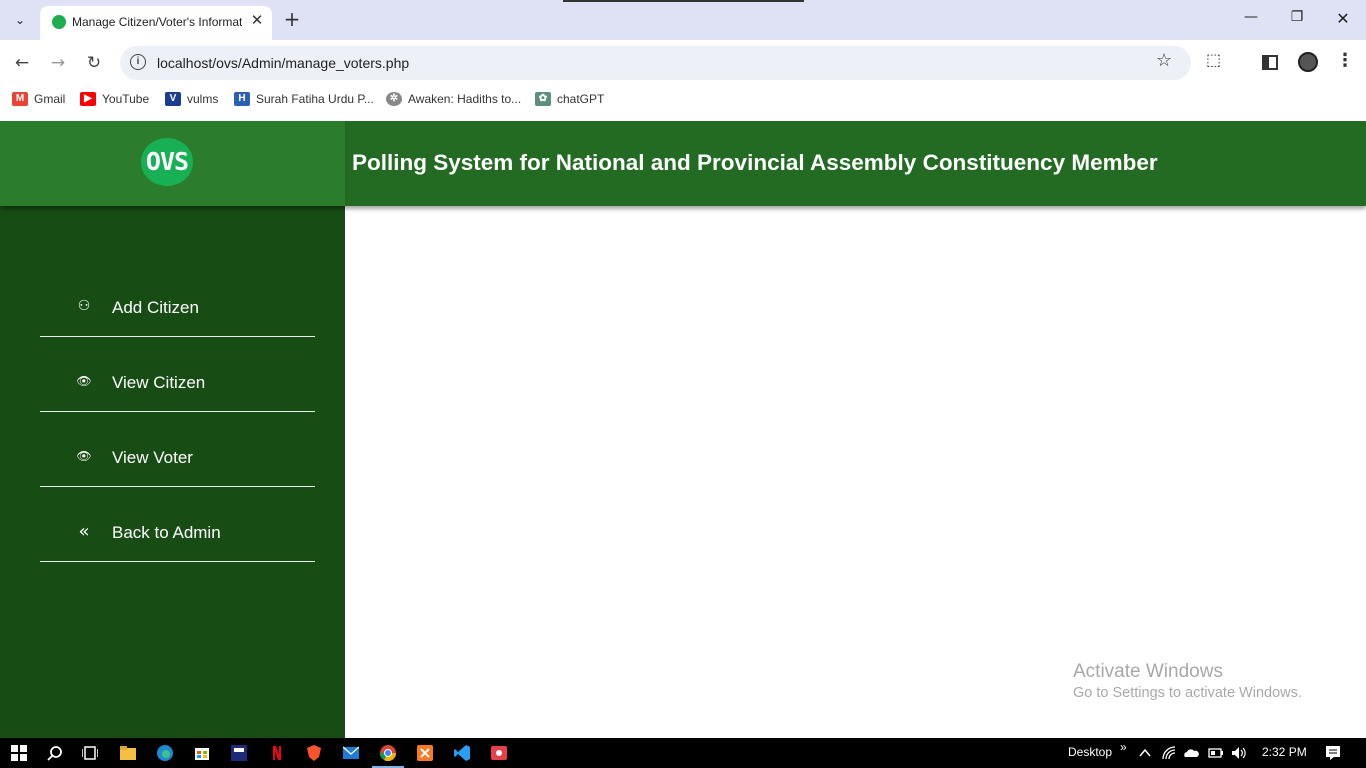 This screenshot has height=768, width=1366. What do you see at coordinates (1251, 20) in the screenshot?
I see `window-minimize-button: —` at bounding box center [1251, 20].